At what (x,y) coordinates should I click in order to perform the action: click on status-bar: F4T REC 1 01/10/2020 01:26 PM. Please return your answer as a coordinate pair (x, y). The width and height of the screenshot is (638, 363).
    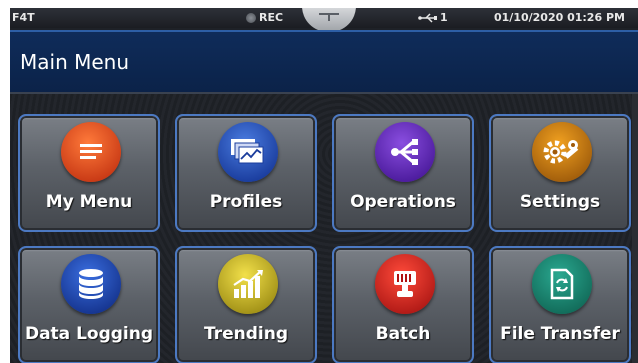
    Looking at the image, I should click on (324, 20).